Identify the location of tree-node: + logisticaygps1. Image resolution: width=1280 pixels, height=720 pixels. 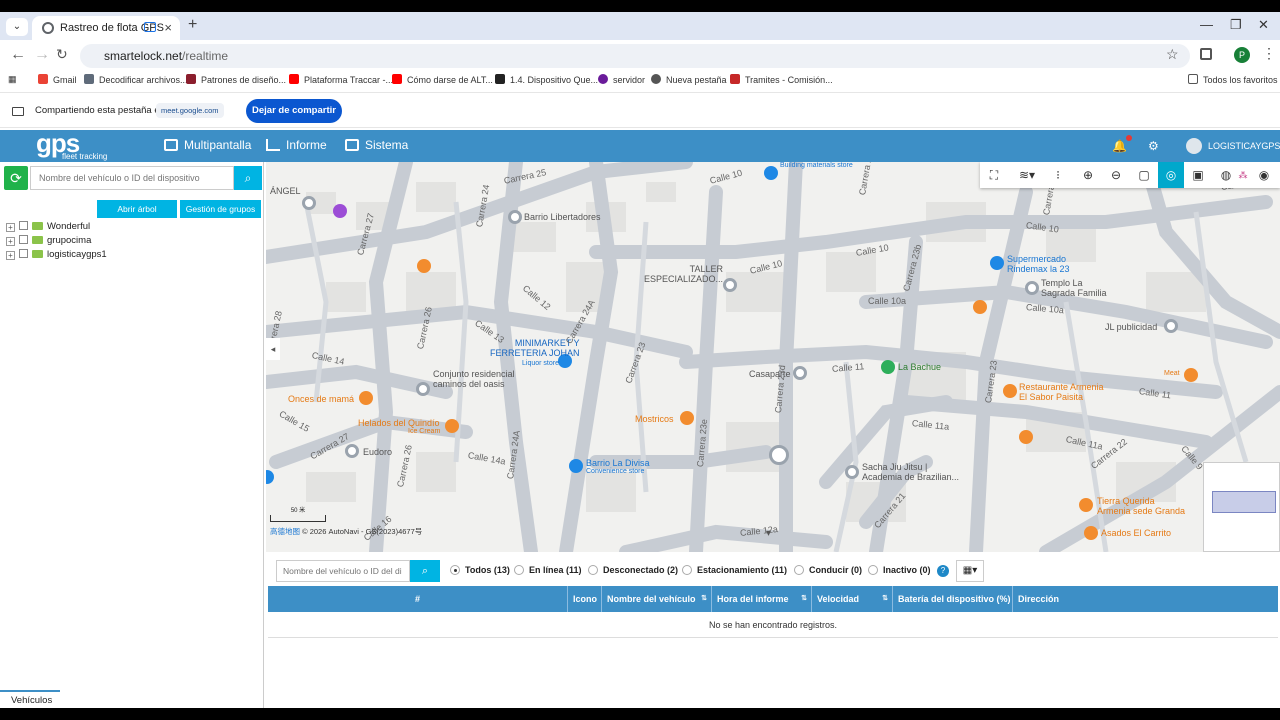
(56, 255).